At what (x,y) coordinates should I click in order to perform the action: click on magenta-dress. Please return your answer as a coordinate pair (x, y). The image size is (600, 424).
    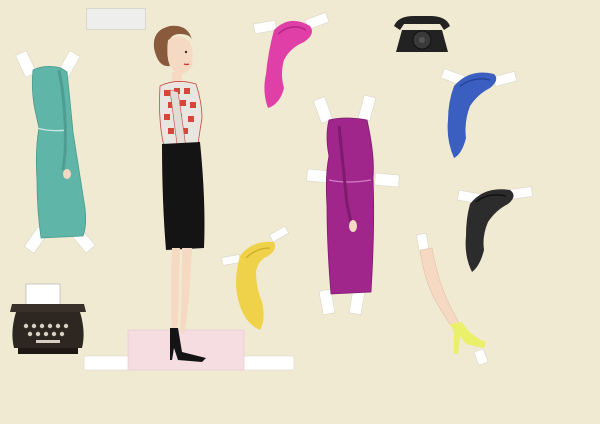
    Looking at the image, I should click on (355, 206).